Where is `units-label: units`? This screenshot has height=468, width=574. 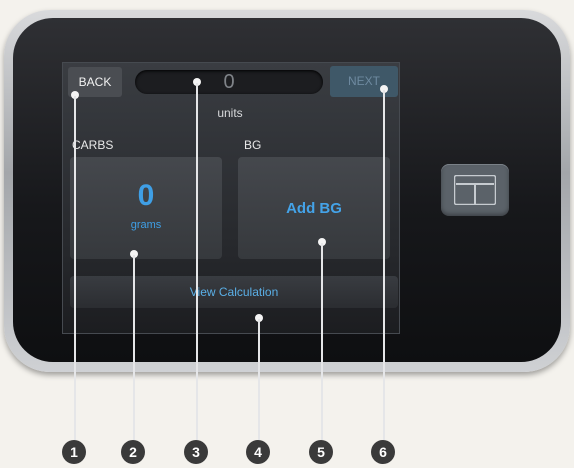 units-label: units is located at coordinates (230, 113).